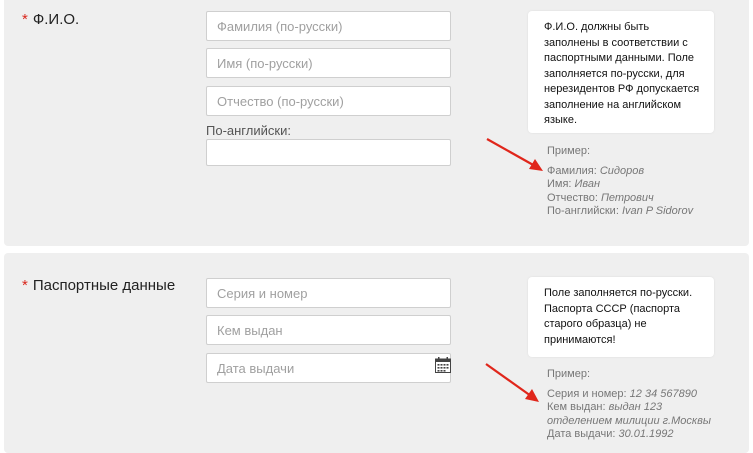  What do you see at coordinates (328, 368) in the screenshot?
I see `issue-date-input` at bounding box center [328, 368].